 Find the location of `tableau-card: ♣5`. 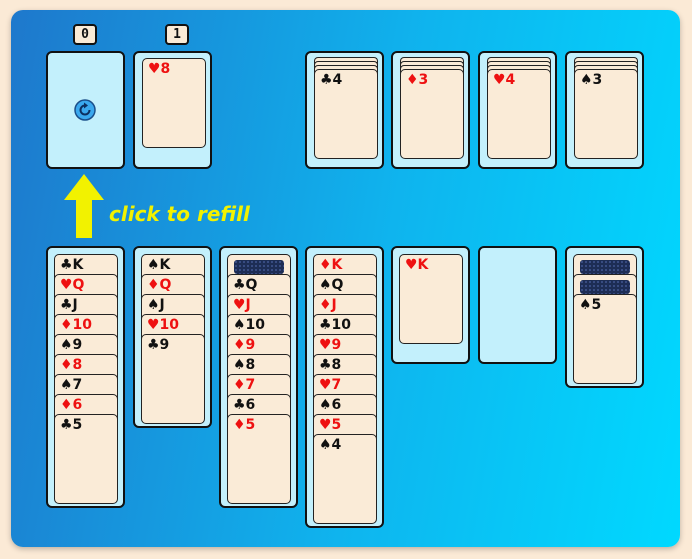

tableau-card: ♣5 is located at coordinates (86, 459).